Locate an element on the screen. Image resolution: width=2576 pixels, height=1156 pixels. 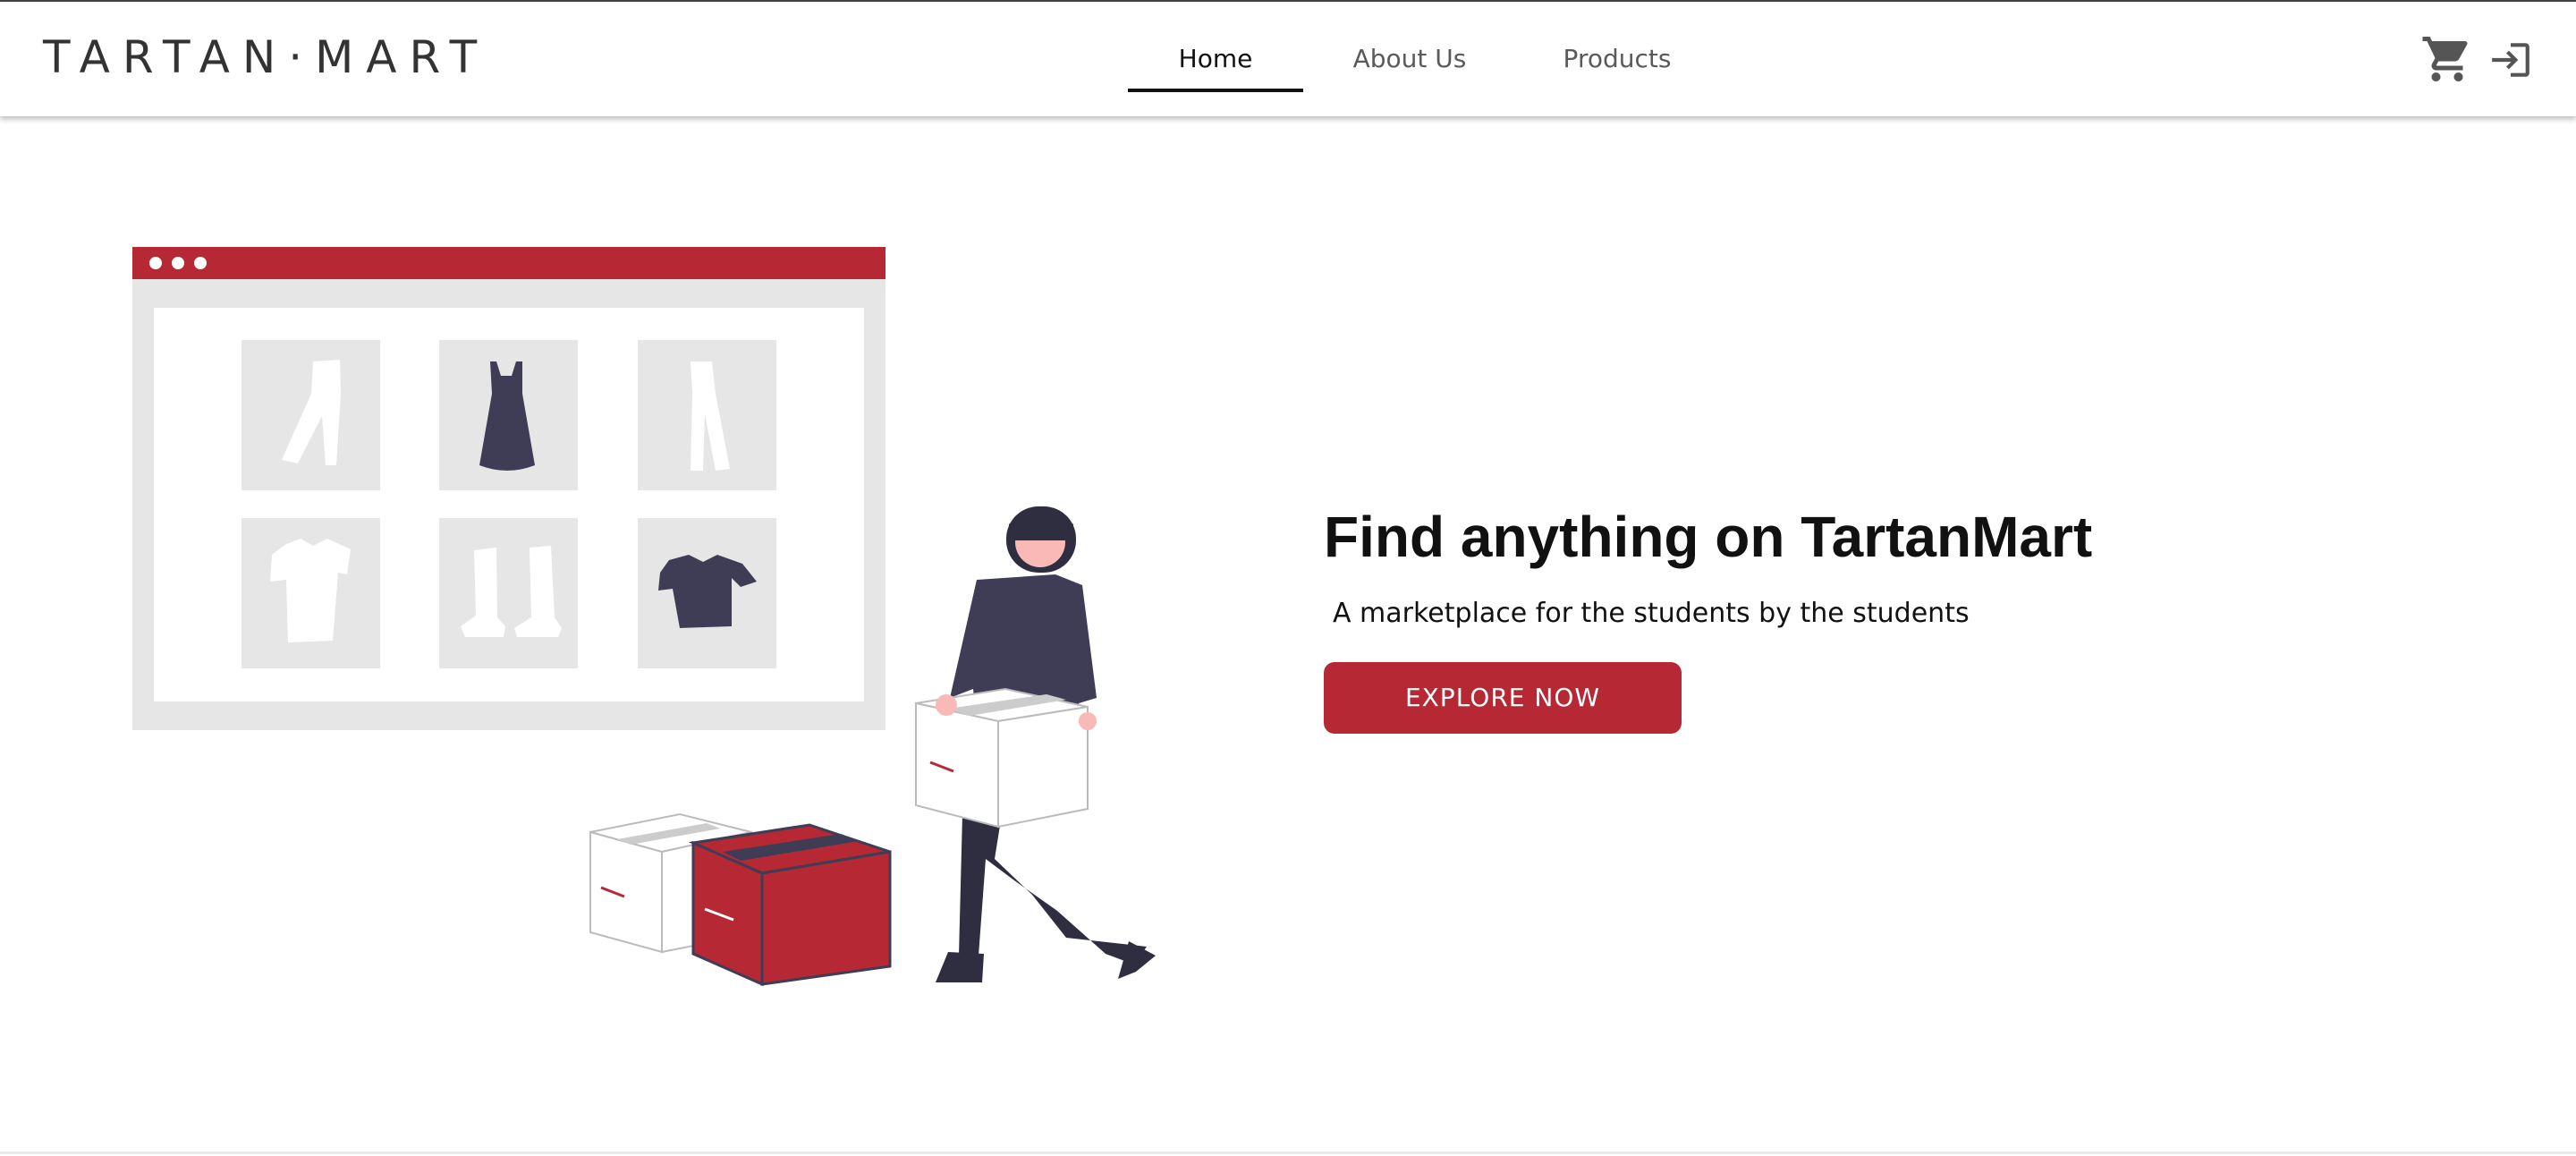
site-logo: TARTAN·MART is located at coordinates (266, 57).